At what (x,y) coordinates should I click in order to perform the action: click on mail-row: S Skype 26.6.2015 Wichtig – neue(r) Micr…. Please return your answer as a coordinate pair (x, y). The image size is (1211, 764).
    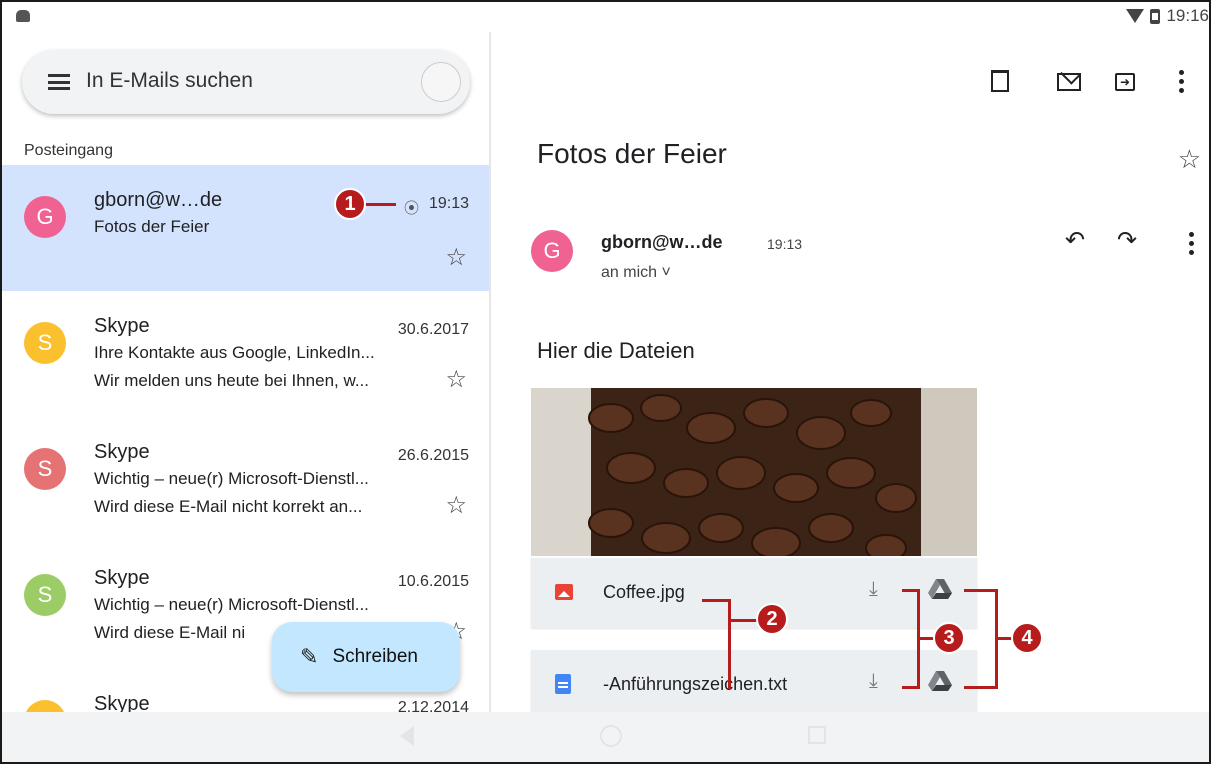
    Looking at the image, I should click on (245, 480).